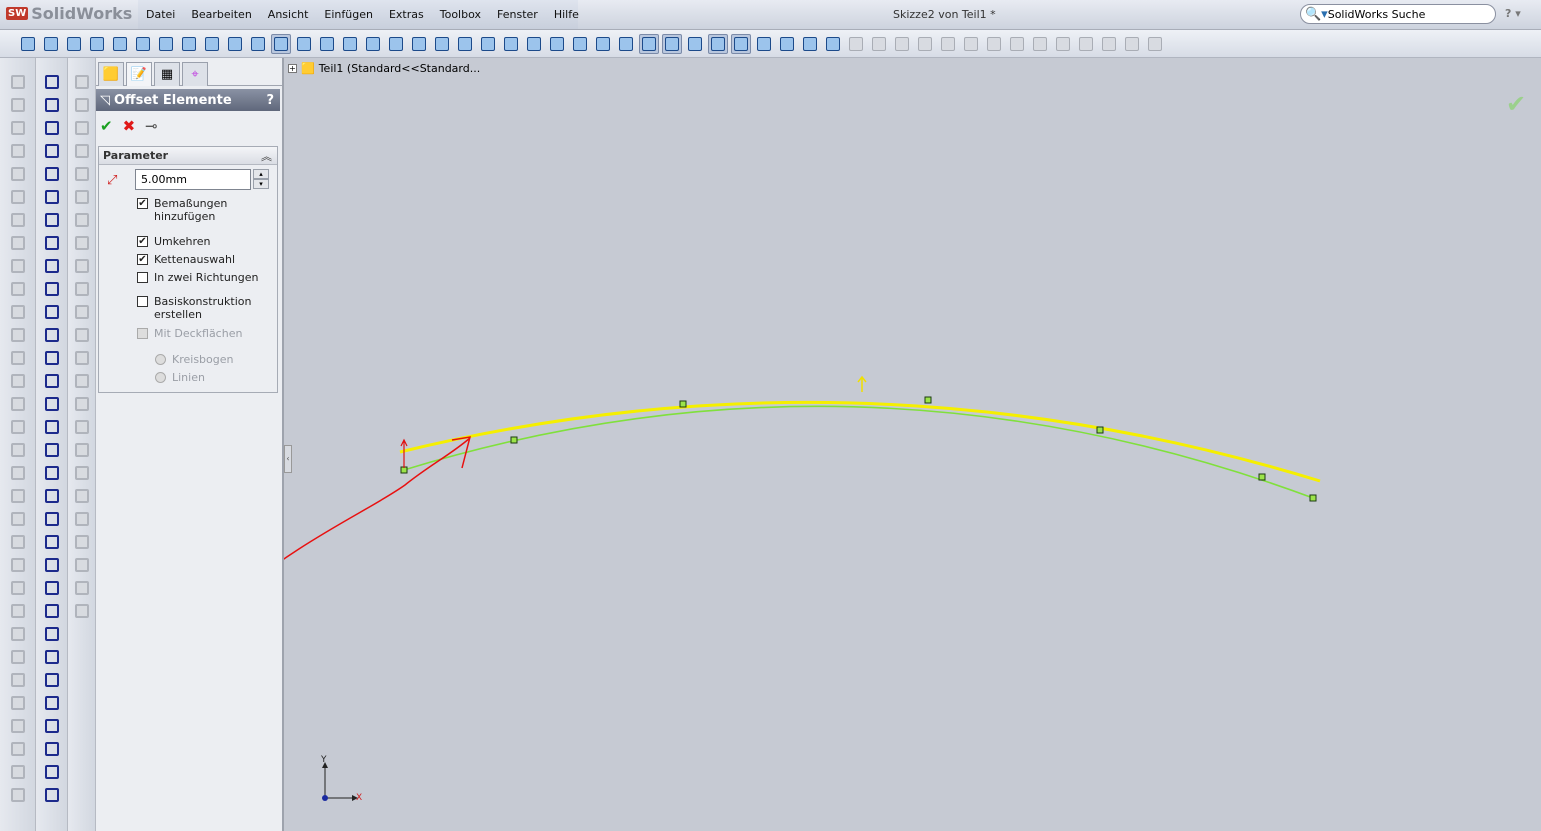  I want to click on appearance-icon, so click(626, 44).